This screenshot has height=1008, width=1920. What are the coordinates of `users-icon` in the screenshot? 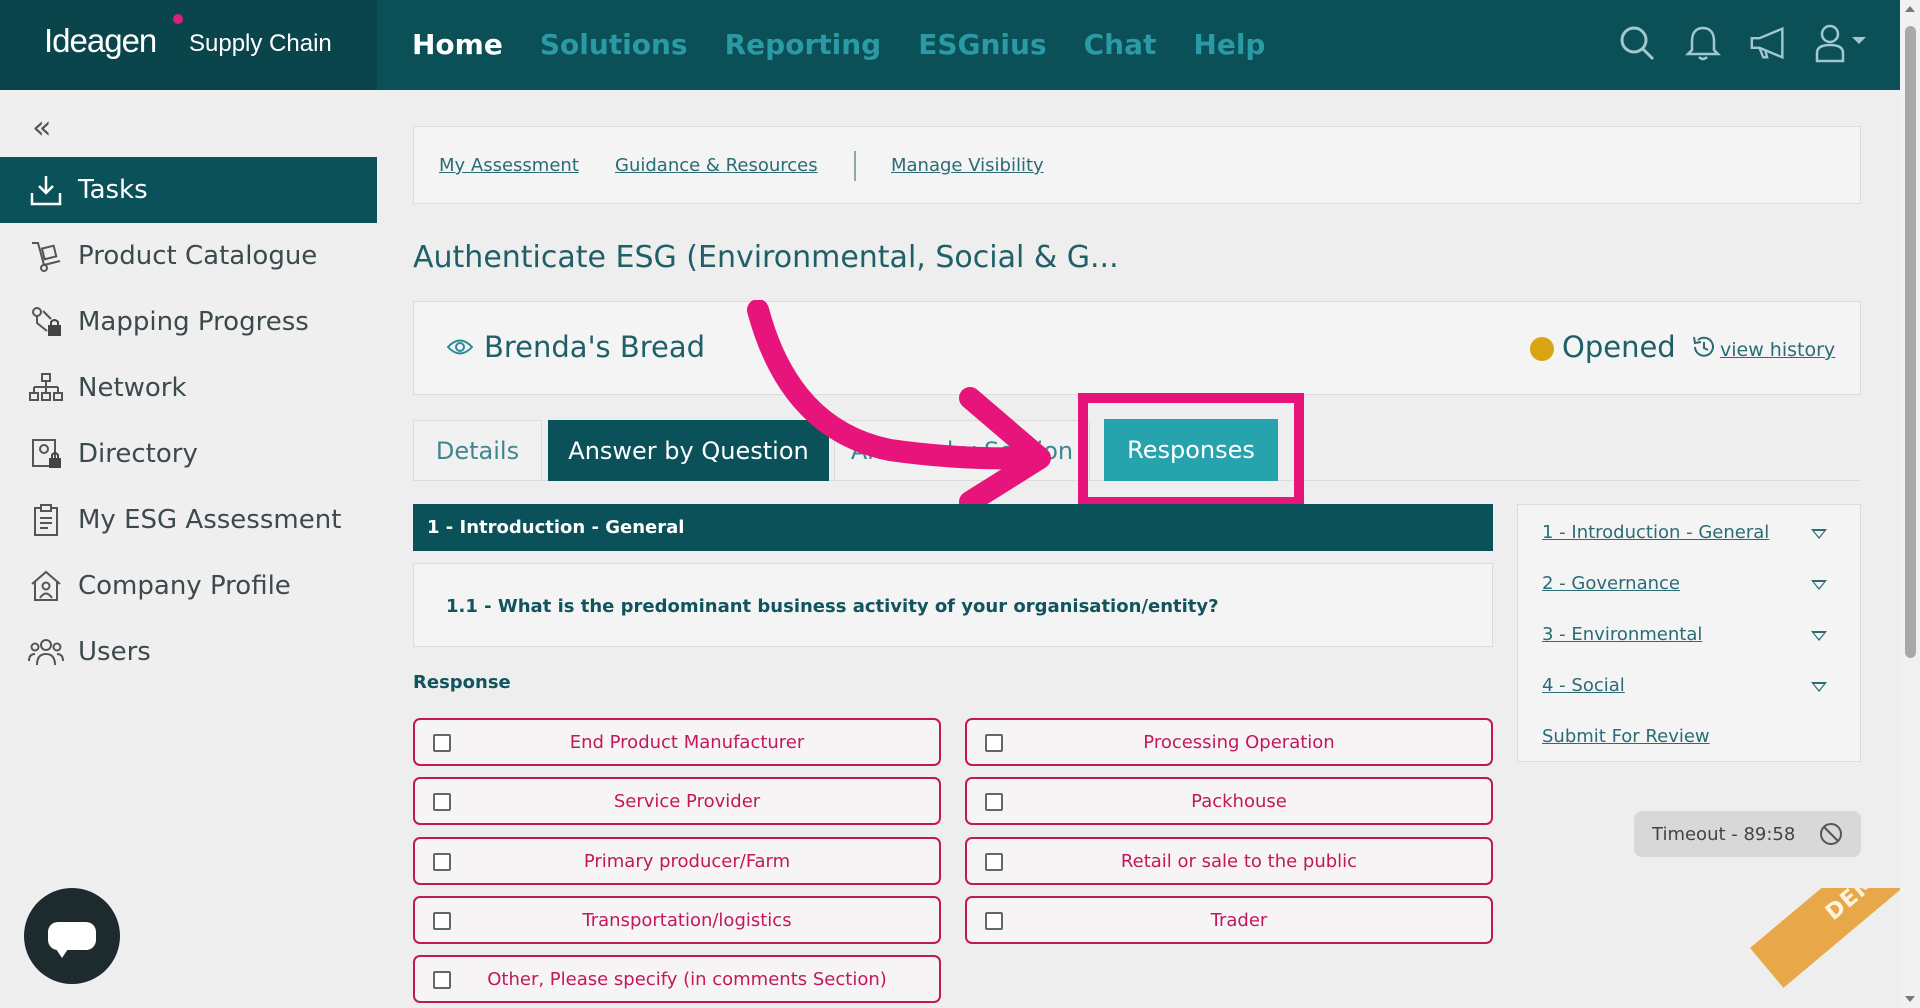 It's located at (46, 652).